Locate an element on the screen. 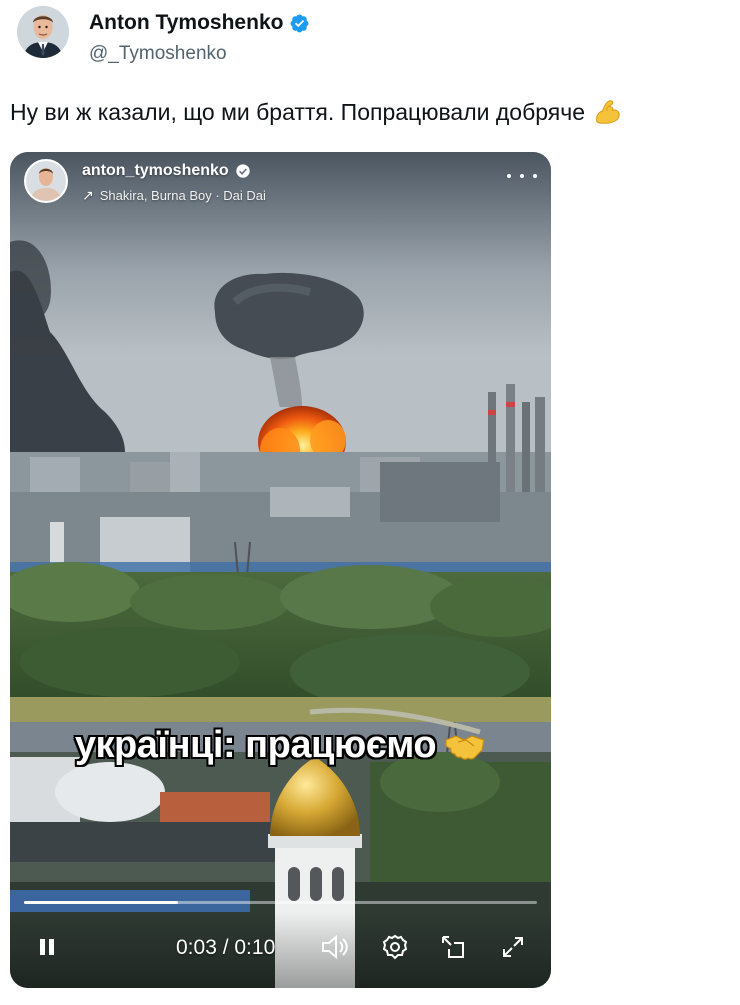  gear-icon is located at coordinates (395, 947).